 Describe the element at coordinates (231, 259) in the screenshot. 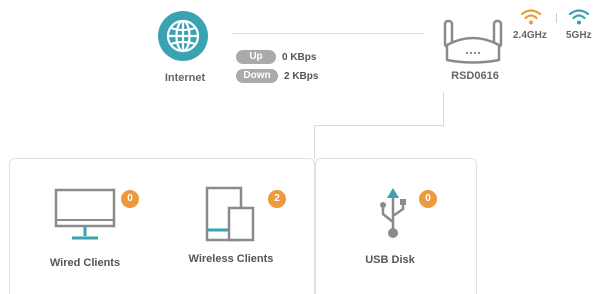

I see `wireless-clients-label: Wireless Clients` at that location.